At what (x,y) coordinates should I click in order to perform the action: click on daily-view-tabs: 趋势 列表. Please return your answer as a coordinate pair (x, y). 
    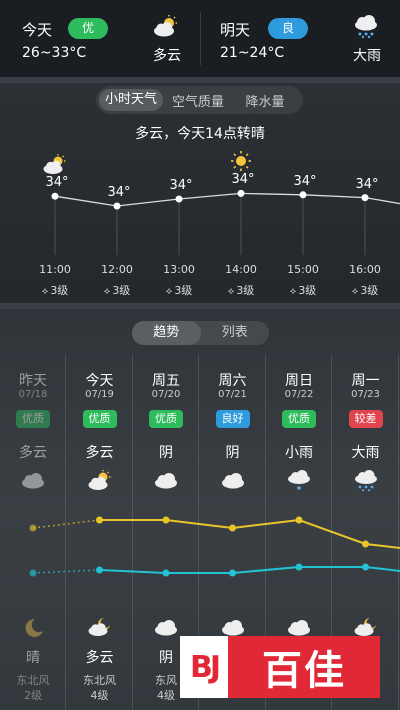
    Looking at the image, I should click on (200, 333).